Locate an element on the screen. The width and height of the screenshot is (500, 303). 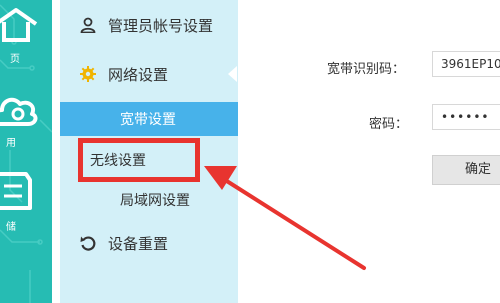
storage-icon is located at coordinates (16, 191).